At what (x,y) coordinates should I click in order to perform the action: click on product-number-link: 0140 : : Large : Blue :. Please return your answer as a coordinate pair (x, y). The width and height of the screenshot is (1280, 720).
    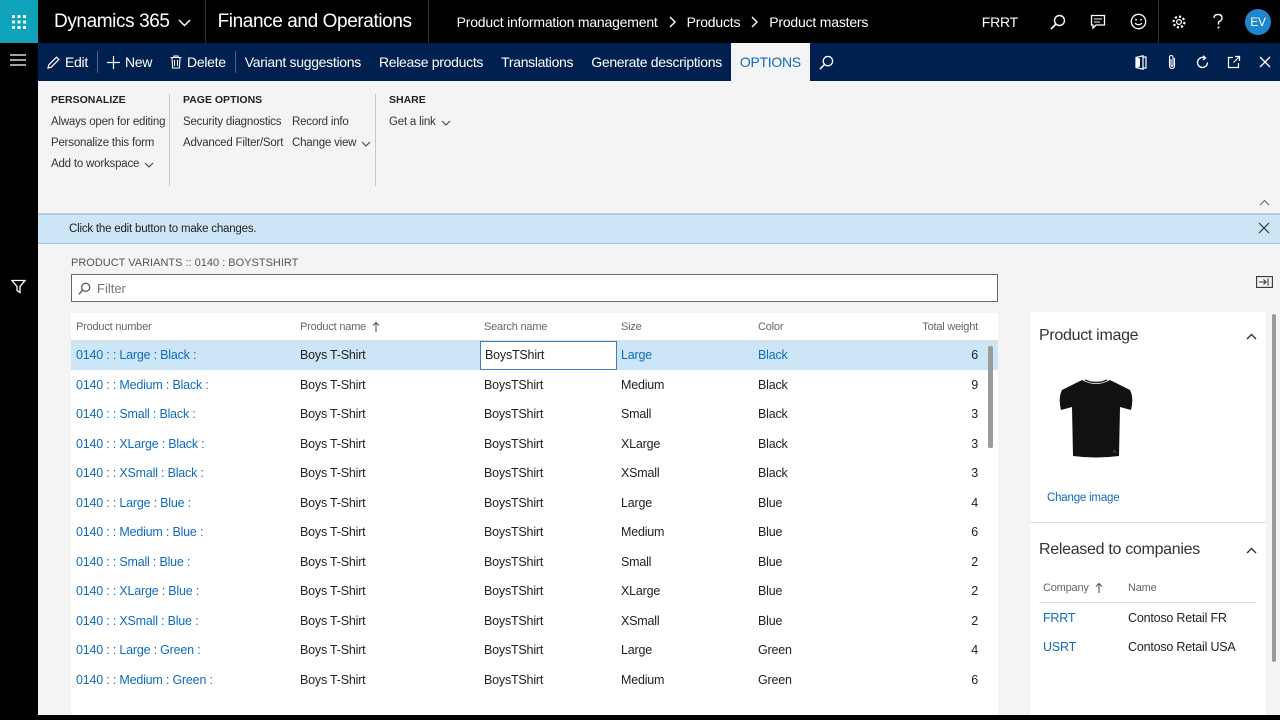
    Looking at the image, I should click on (183, 503).